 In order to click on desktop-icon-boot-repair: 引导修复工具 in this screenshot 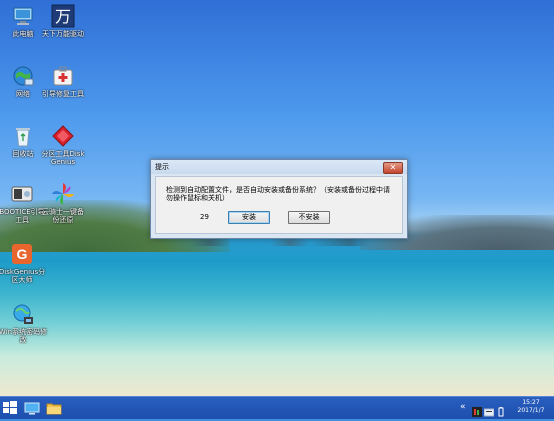, I will do `click(63, 81)`.